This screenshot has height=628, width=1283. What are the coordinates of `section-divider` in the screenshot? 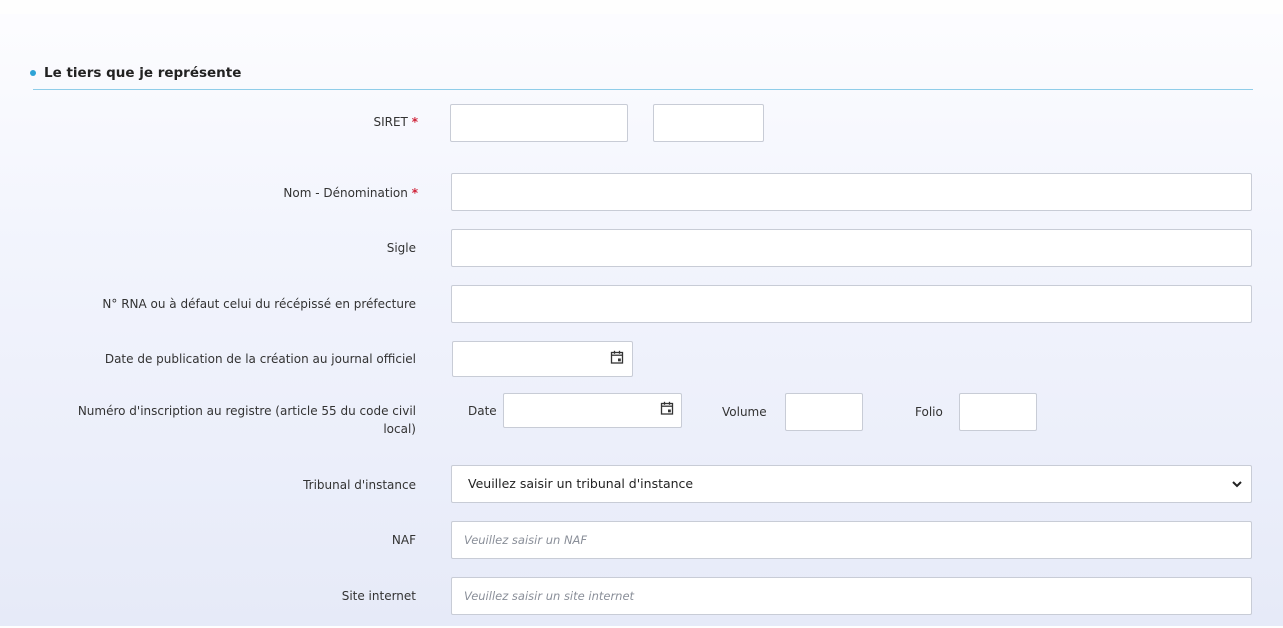 It's located at (643, 89).